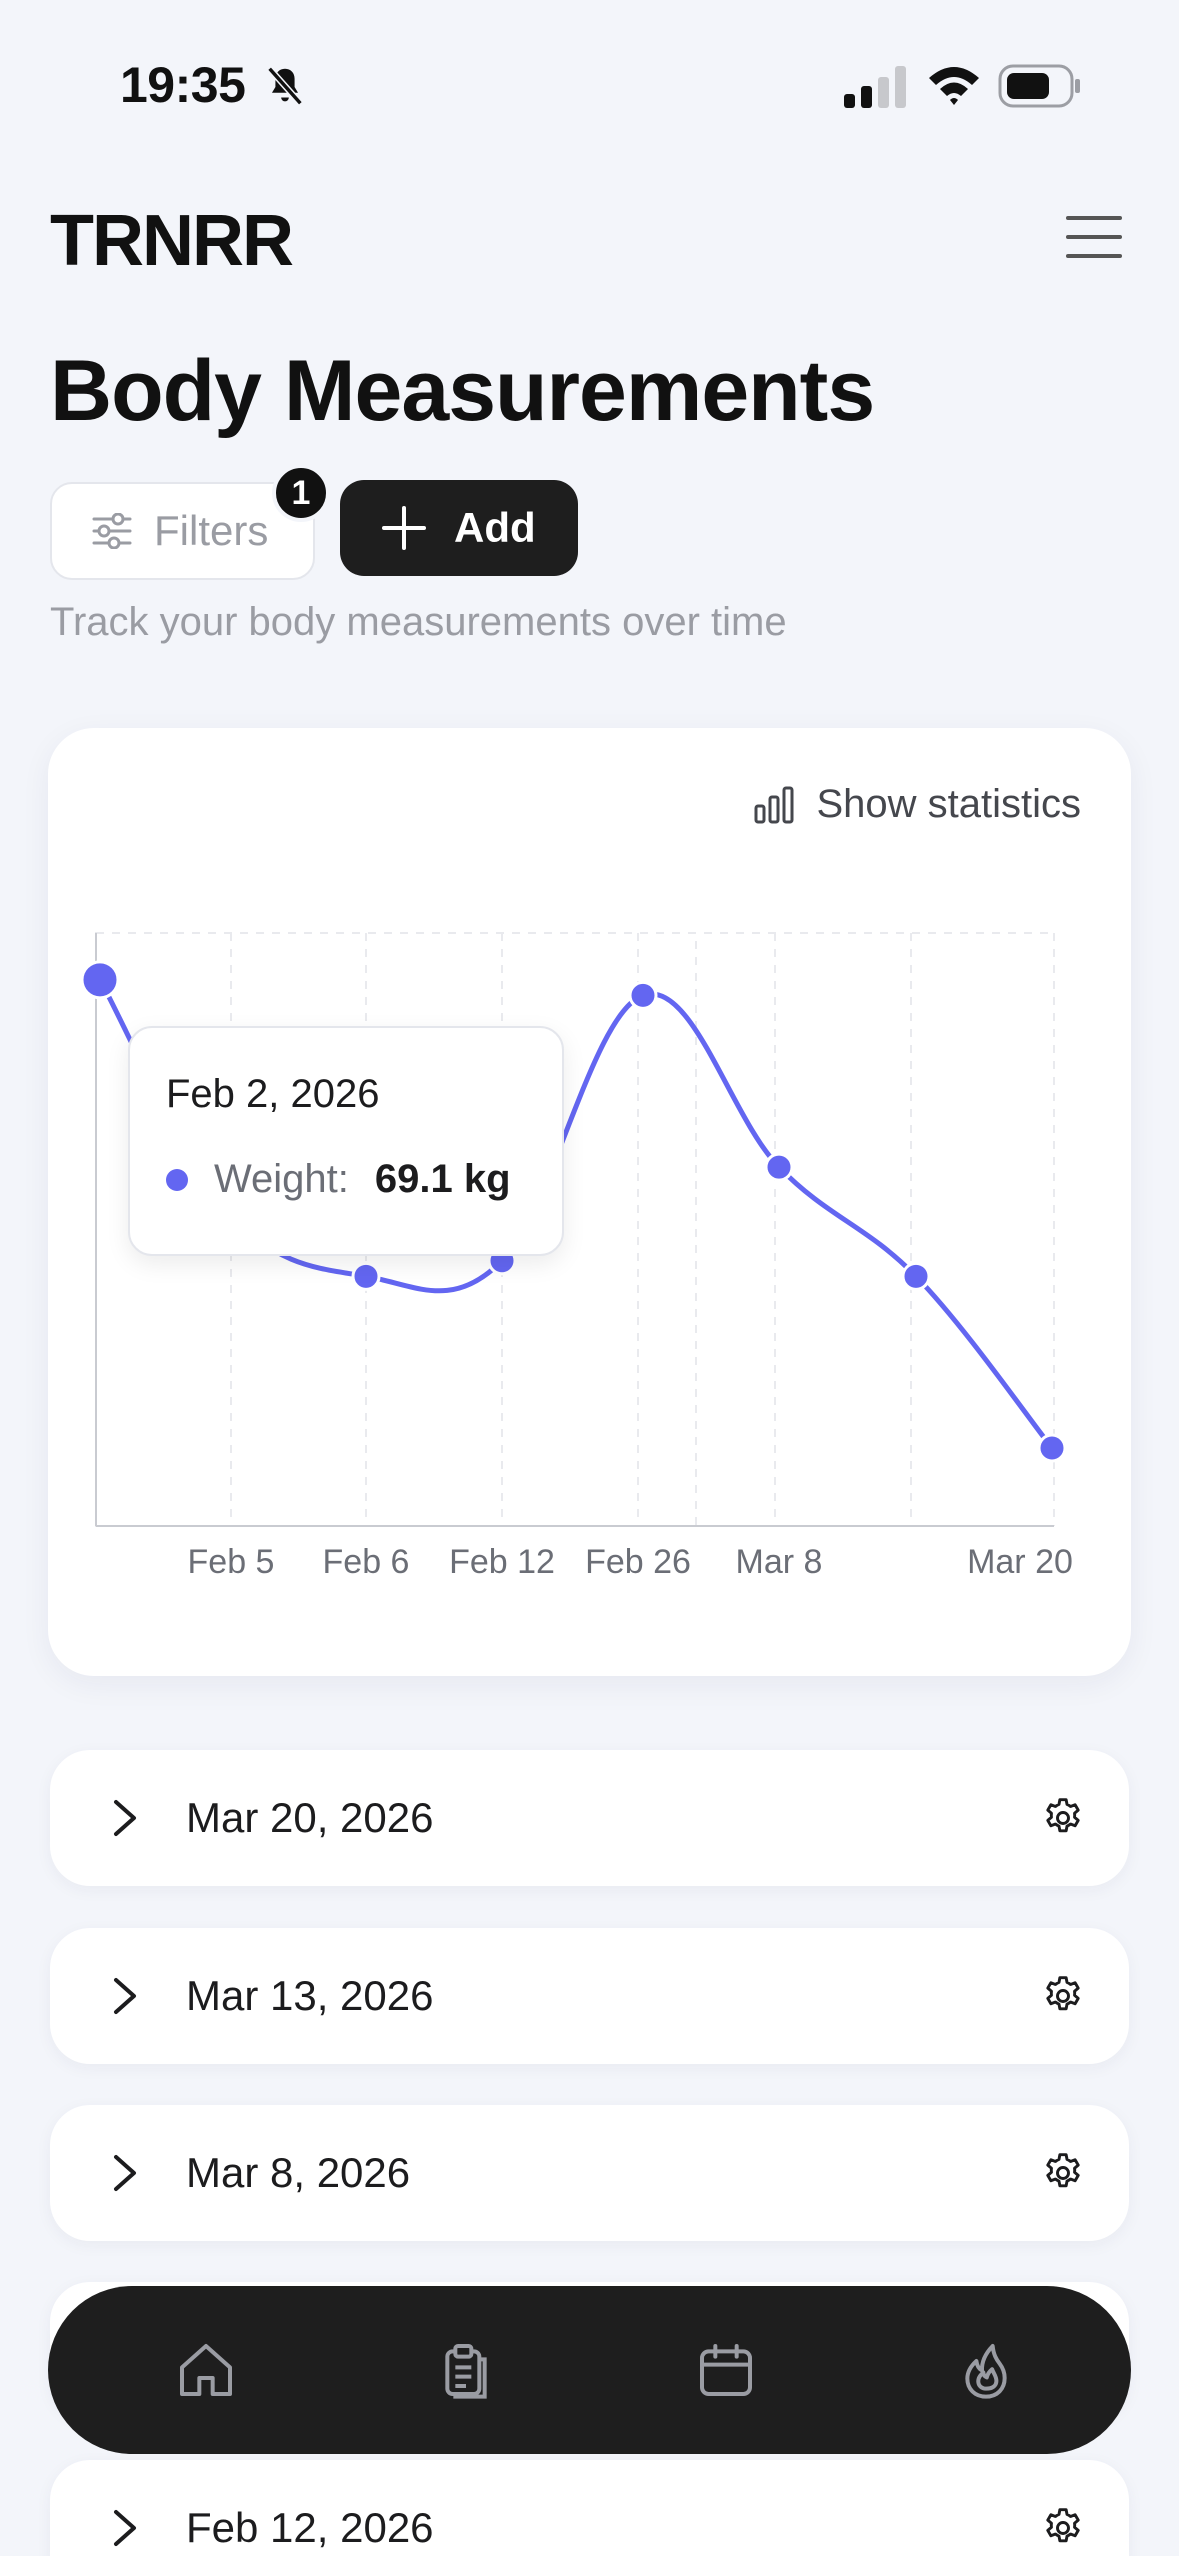 The height and width of the screenshot is (2556, 1179). I want to click on add-button: Add, so click(459, 528).